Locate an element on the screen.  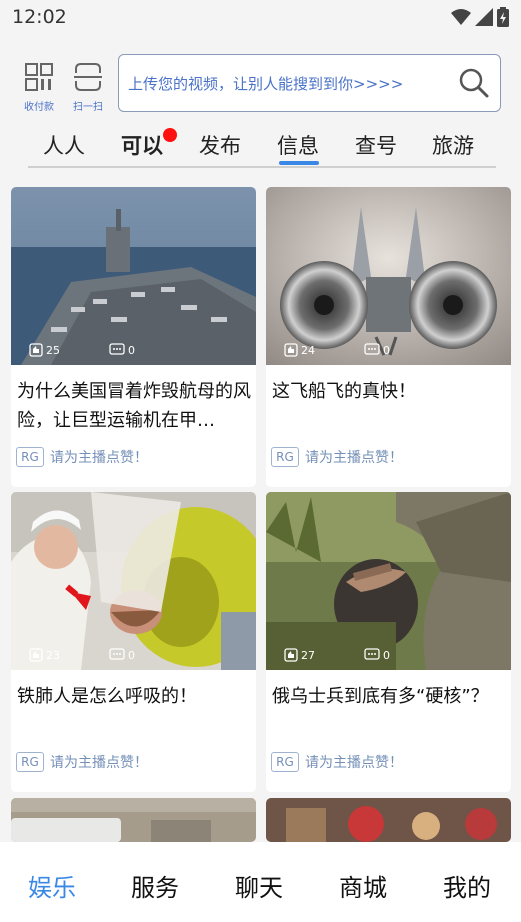
wifi-icon is located at coordinates (461, 17).